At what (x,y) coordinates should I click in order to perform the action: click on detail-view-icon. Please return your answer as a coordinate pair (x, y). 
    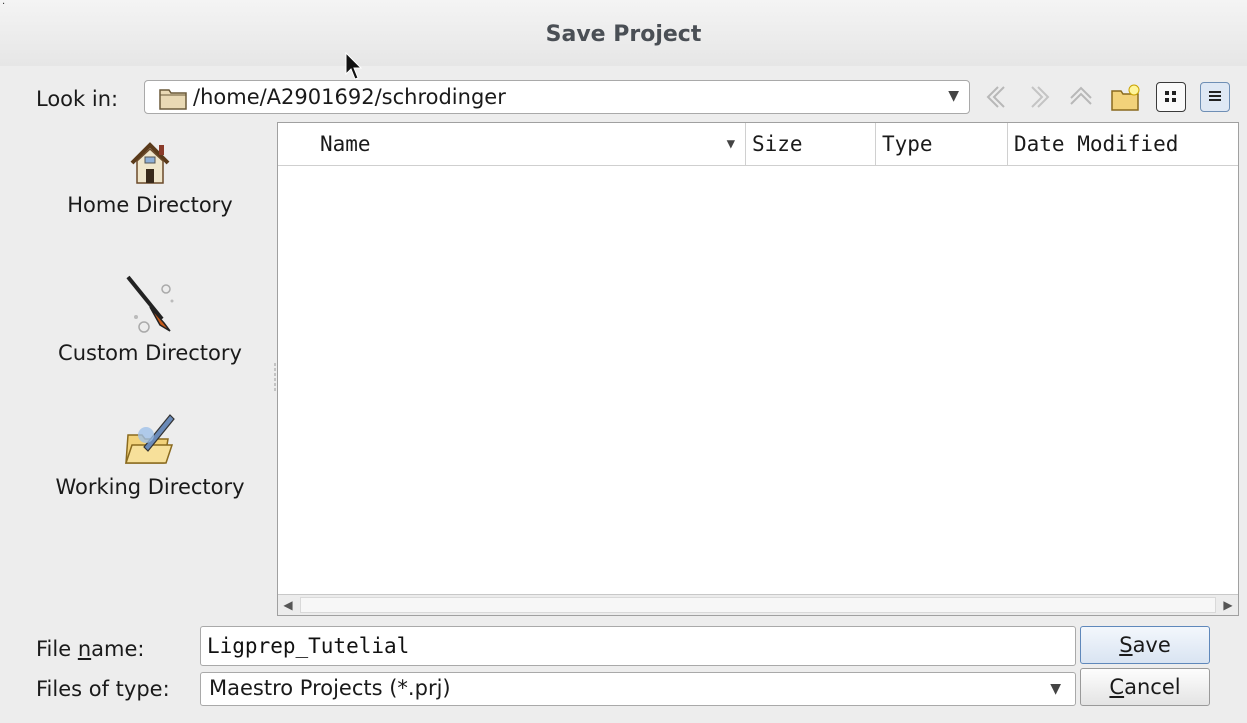
    Looking at the image, I should click on (1215, 96).